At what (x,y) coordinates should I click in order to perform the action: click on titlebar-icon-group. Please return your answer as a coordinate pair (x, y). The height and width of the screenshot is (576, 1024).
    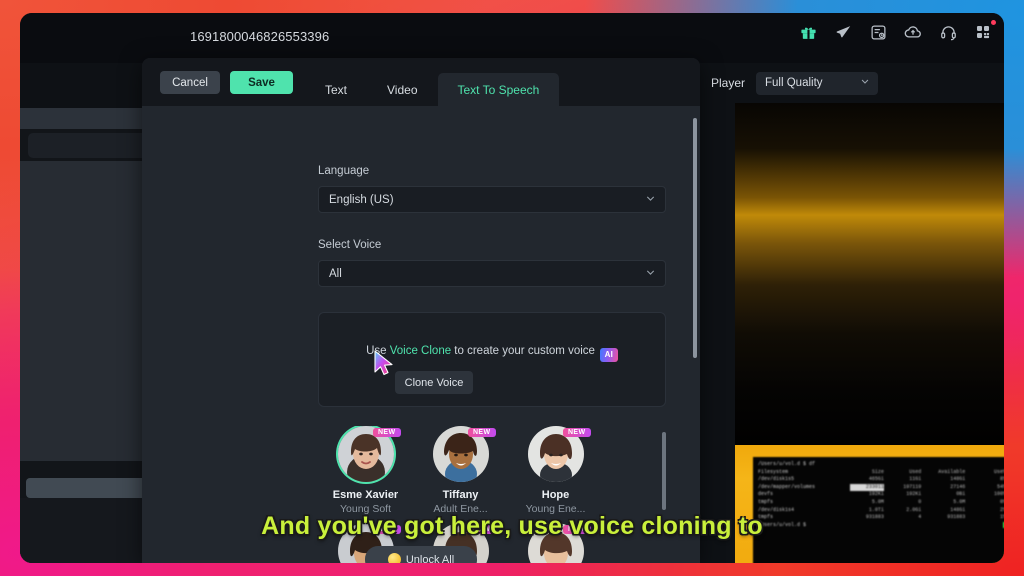
    Looking at the image, I should click on (896, 31).